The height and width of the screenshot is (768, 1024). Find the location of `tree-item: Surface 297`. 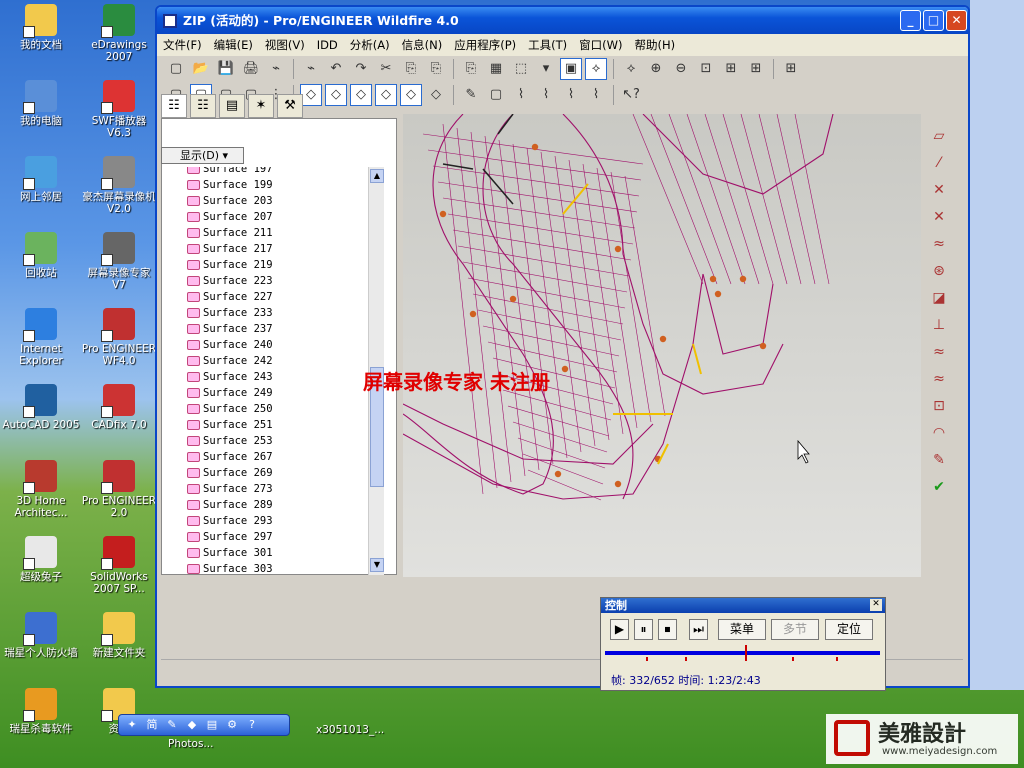

tree-item: Surface 297 is located at coordinates (264, 537).